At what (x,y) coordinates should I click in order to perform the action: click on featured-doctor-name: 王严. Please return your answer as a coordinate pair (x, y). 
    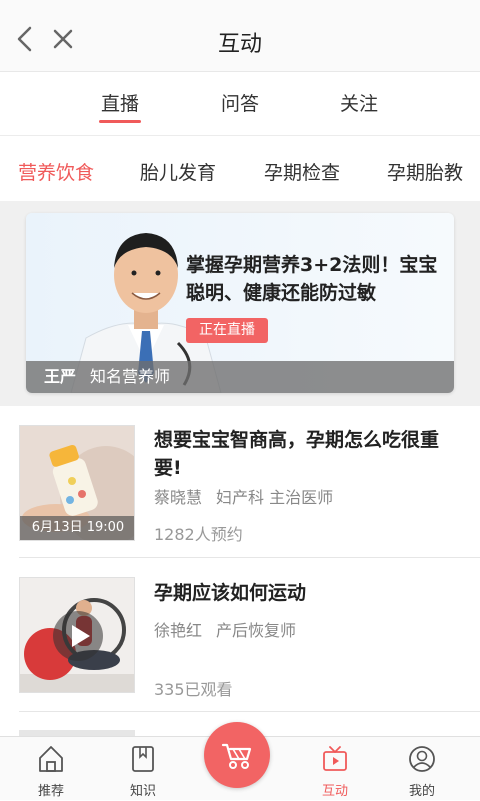
    Looking at the image, I should click on (60, 376).